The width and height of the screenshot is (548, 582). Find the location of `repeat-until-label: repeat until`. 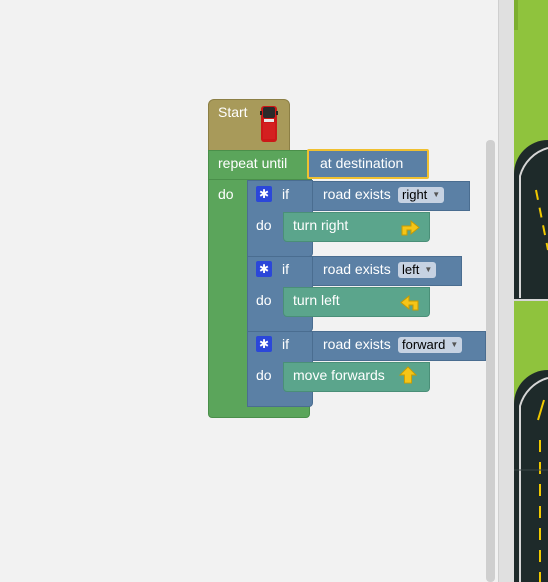

repeat-until-label: repeat until is located at coordinates (253, 163).